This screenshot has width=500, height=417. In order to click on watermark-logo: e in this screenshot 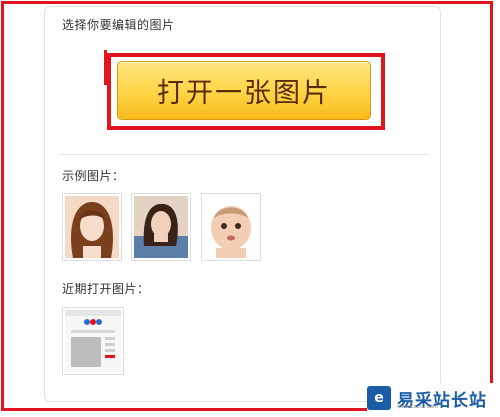, I will do `click(379, 398)`.